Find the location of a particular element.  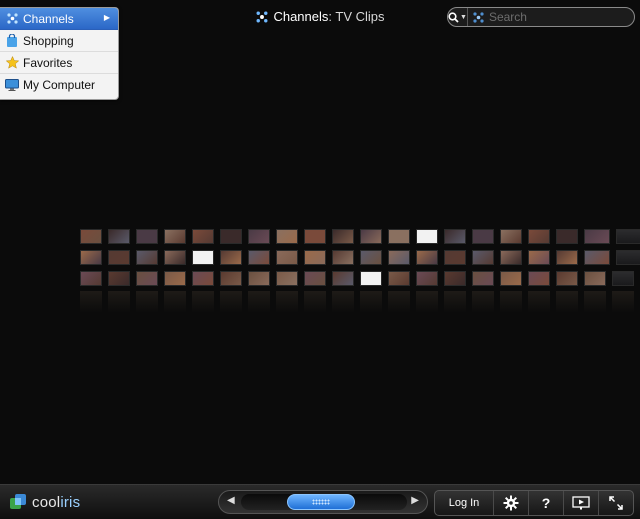

scroll-thumb is located at coordinates (321, 502).